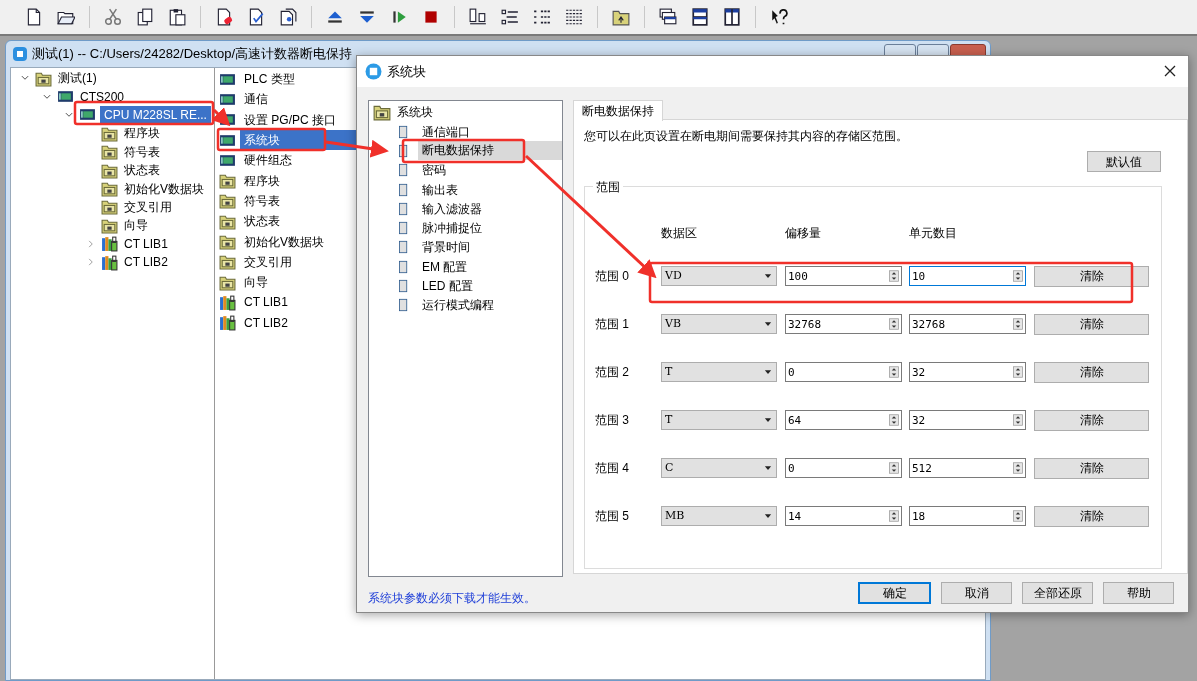 The image size is (1197, 681). What do you see at coordinates (668, 17) in the screenshot?
I see `windows-icon` at bounding box center [668, 17].